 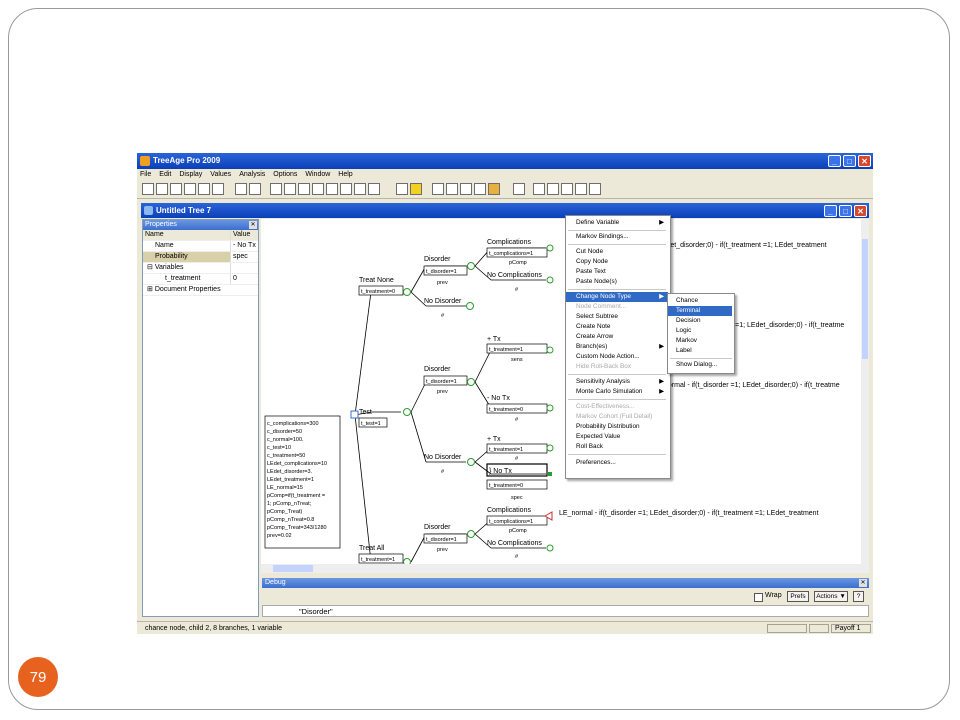 I want to click on debug-help-button: ?, so click(x=858, y=596).